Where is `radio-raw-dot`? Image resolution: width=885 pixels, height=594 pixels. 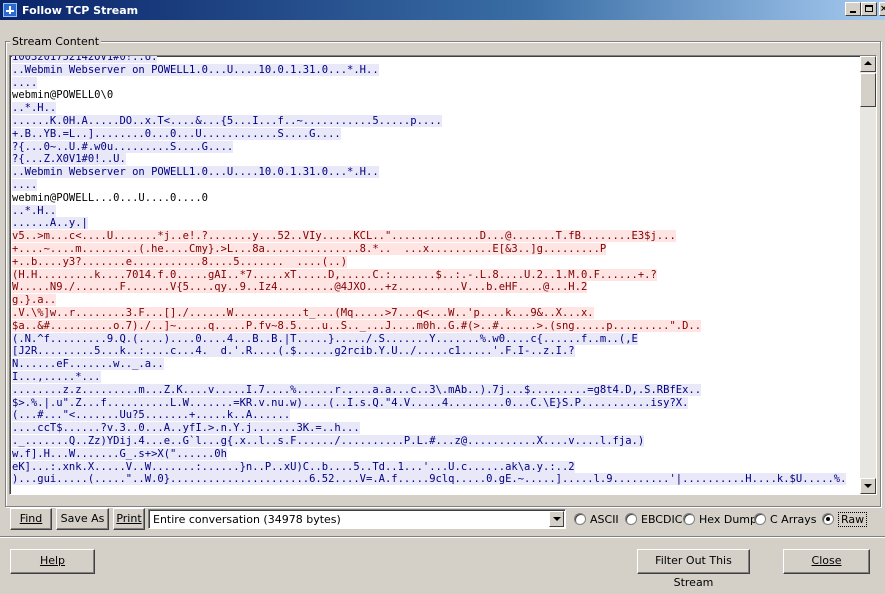 radio-raw-dot is located at coordinates (828, 519).